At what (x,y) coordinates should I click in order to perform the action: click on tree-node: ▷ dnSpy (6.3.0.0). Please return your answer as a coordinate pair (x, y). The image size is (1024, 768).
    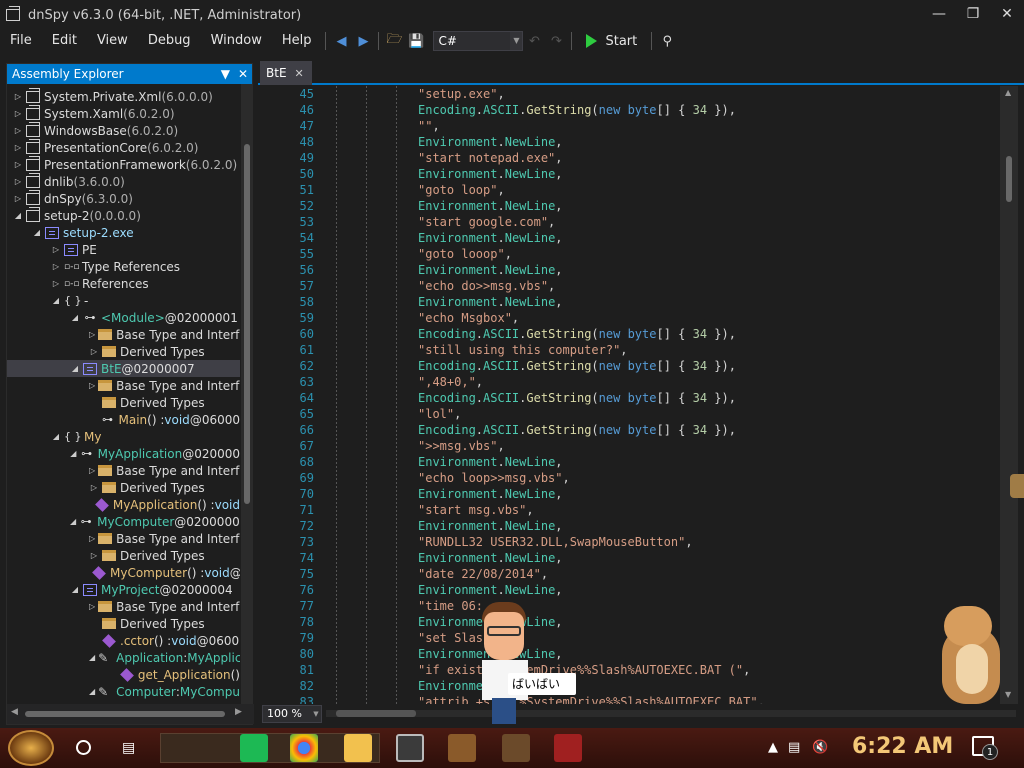
    Looking at the image, I should click on (123, 198).